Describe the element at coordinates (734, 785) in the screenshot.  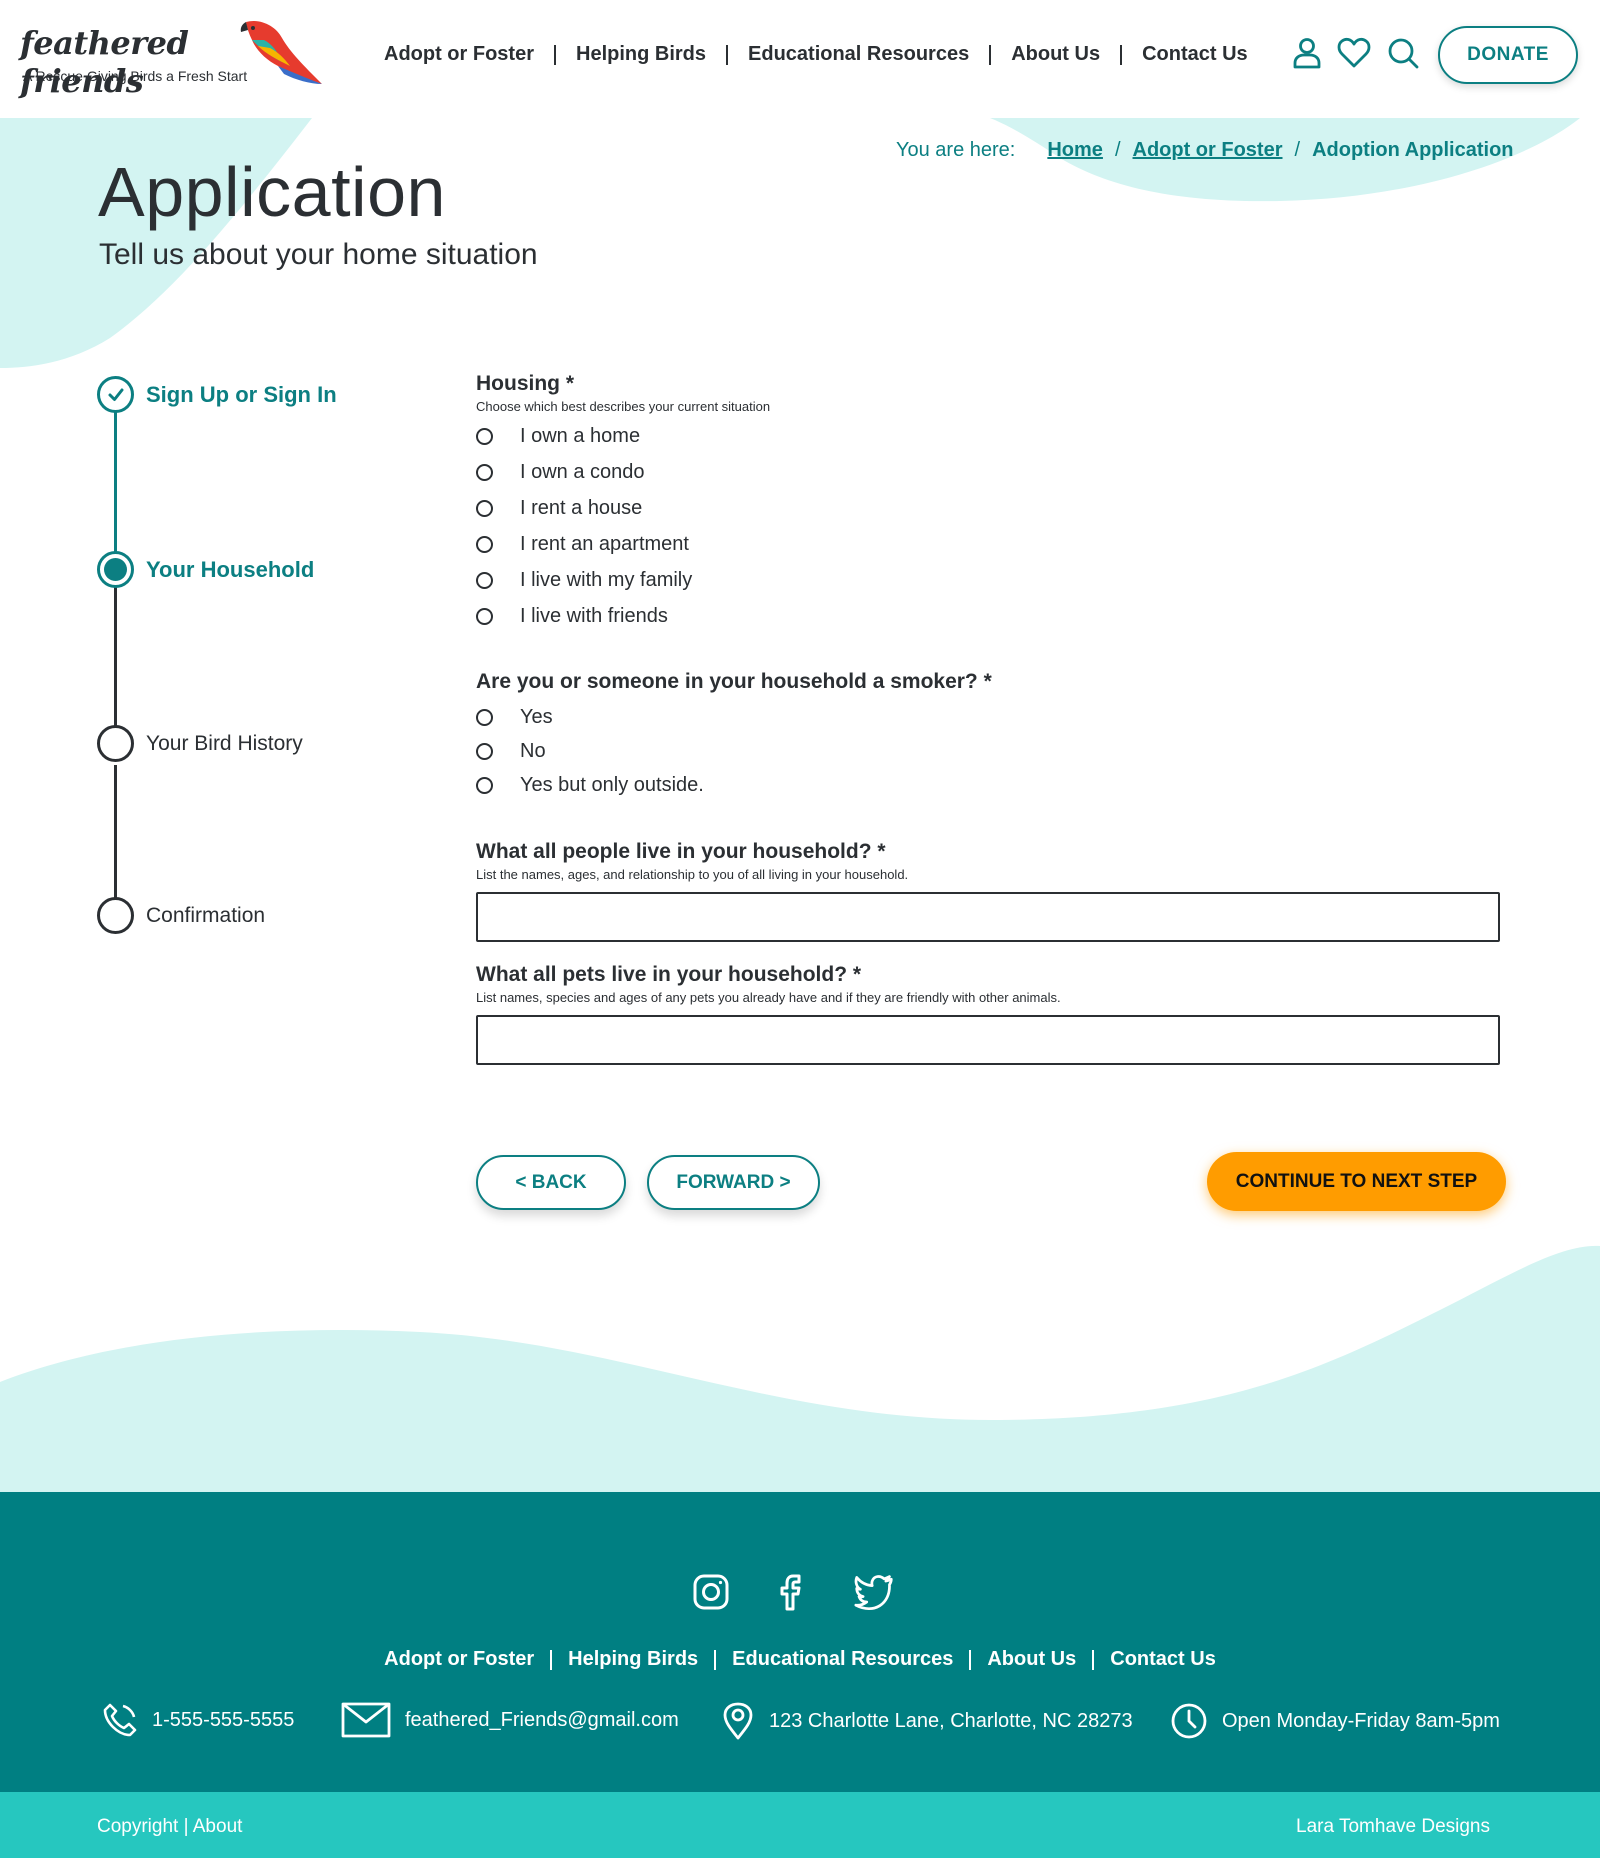
I see `smoker-option-outside-only: Yes but only outside.` at that location.